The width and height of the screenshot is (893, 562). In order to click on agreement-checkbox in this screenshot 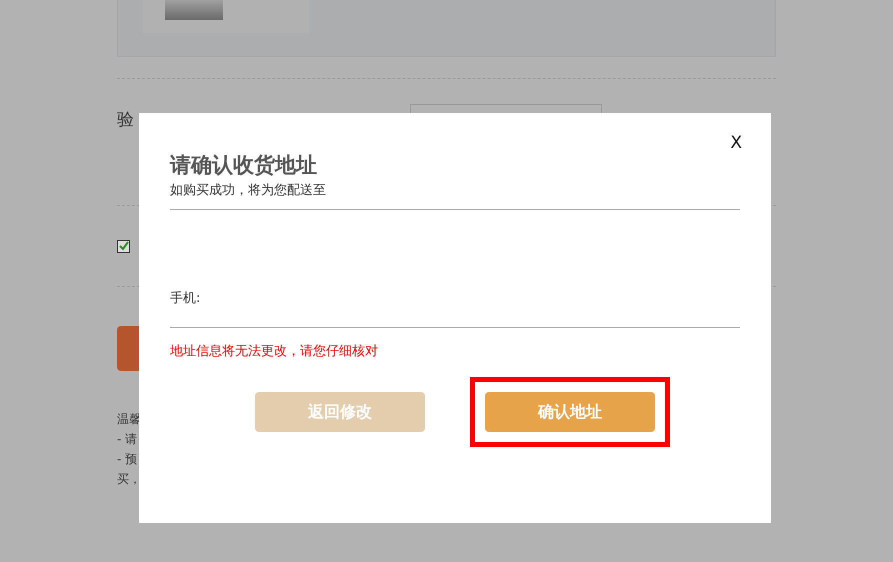, I will do `click(123, 246)`.